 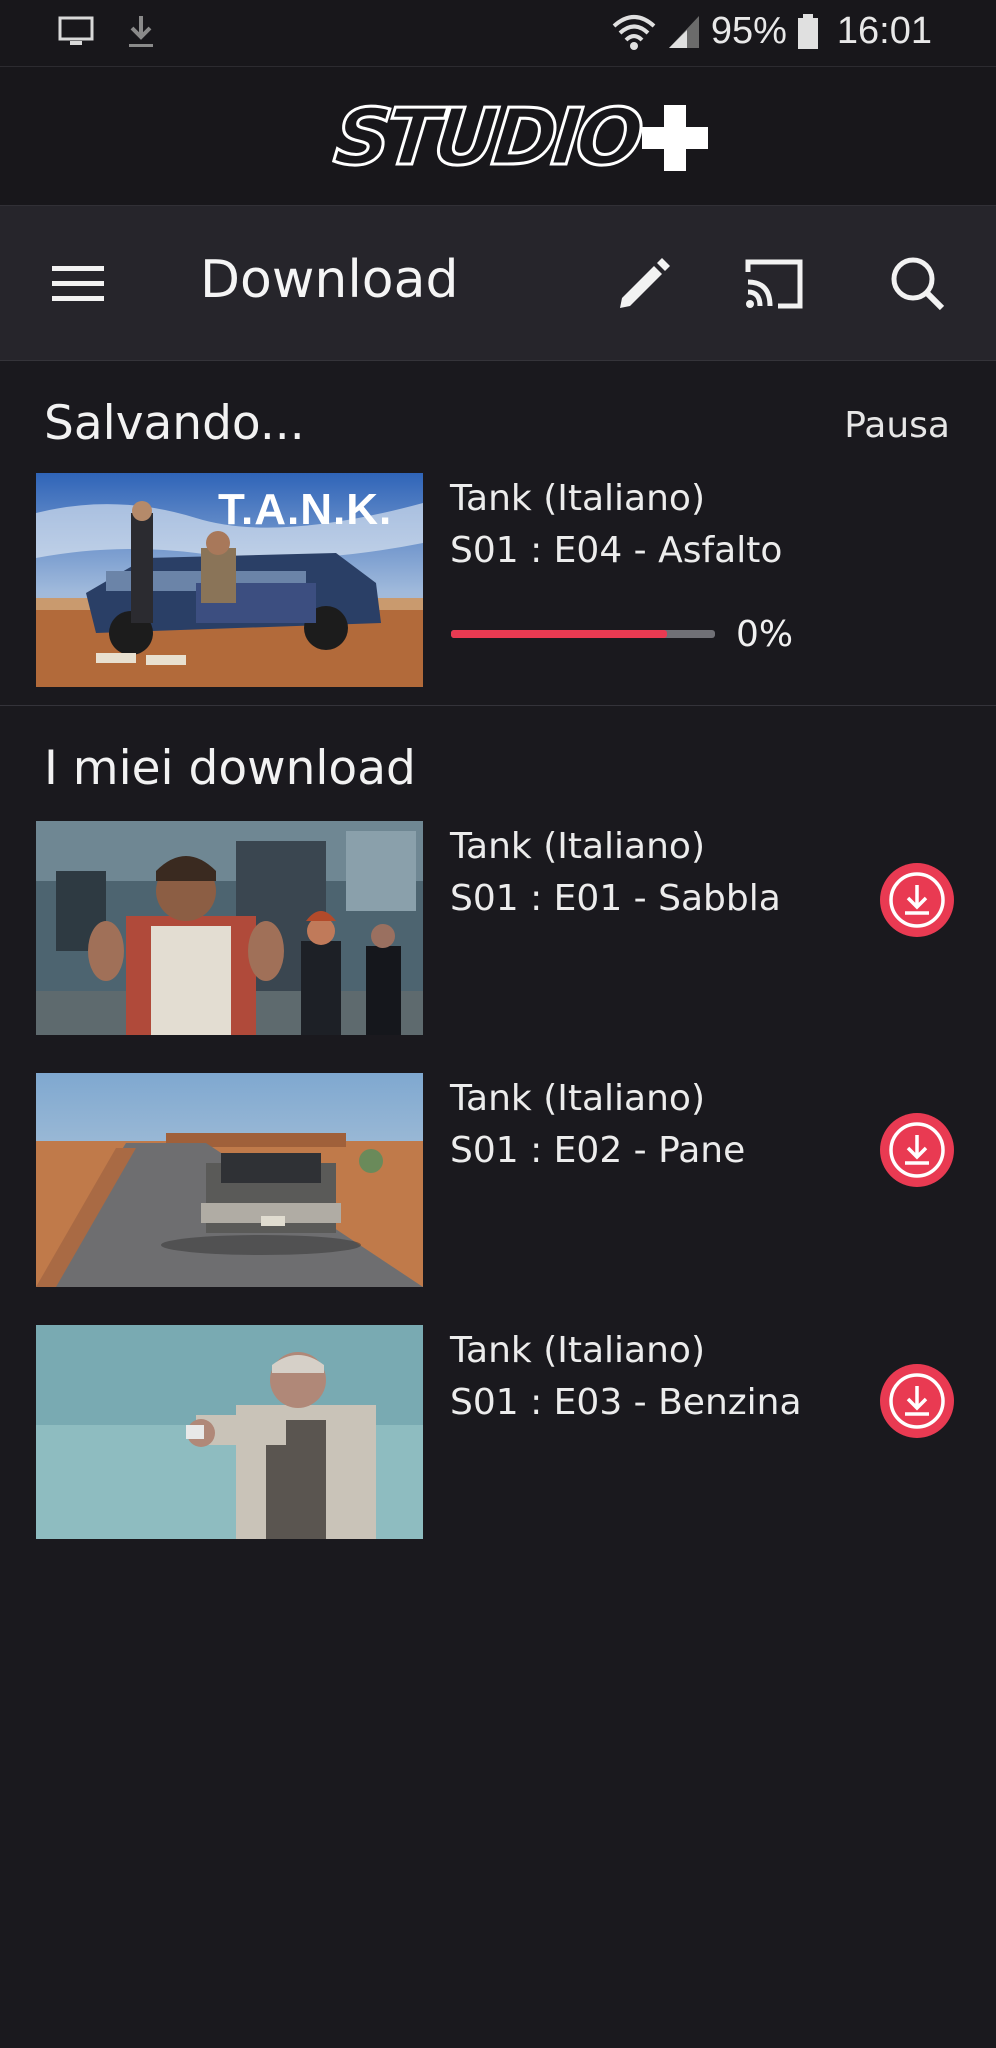 What do you see at coordinates (774, 284) in the screenshot?
I see `cast-icon` at bounding box center [774, 284].